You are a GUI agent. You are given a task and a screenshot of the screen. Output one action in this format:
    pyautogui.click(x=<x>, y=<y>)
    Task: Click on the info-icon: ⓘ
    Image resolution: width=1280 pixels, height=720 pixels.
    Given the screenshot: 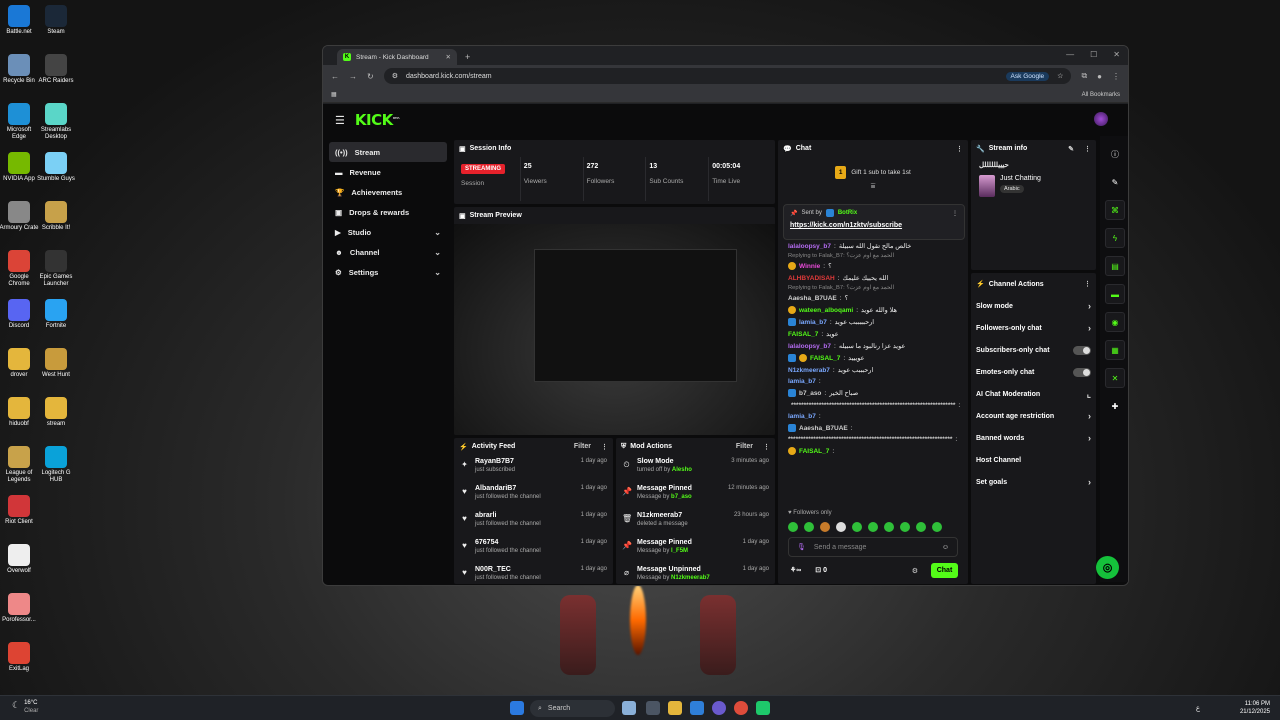 What is the action you would take?
    pyautogui.click(x=1115, y=154)
    